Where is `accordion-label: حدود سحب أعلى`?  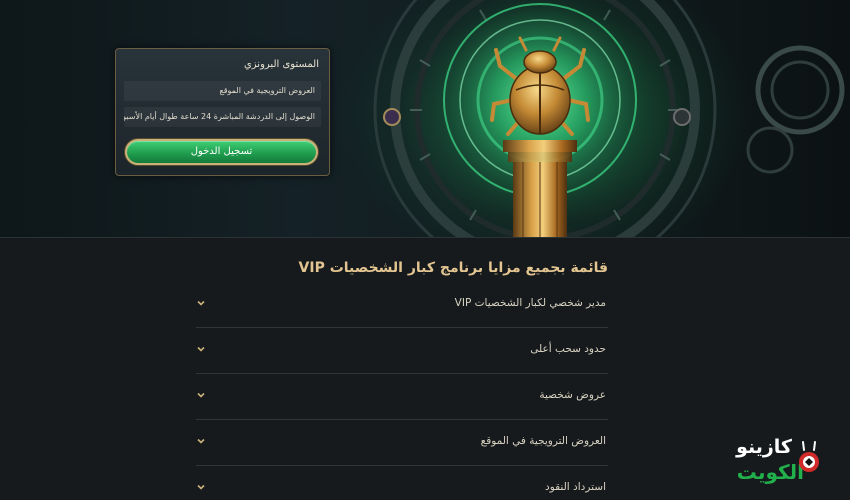
accordion-label: حدود سحب أعلى is located at coordinates (568, 349).